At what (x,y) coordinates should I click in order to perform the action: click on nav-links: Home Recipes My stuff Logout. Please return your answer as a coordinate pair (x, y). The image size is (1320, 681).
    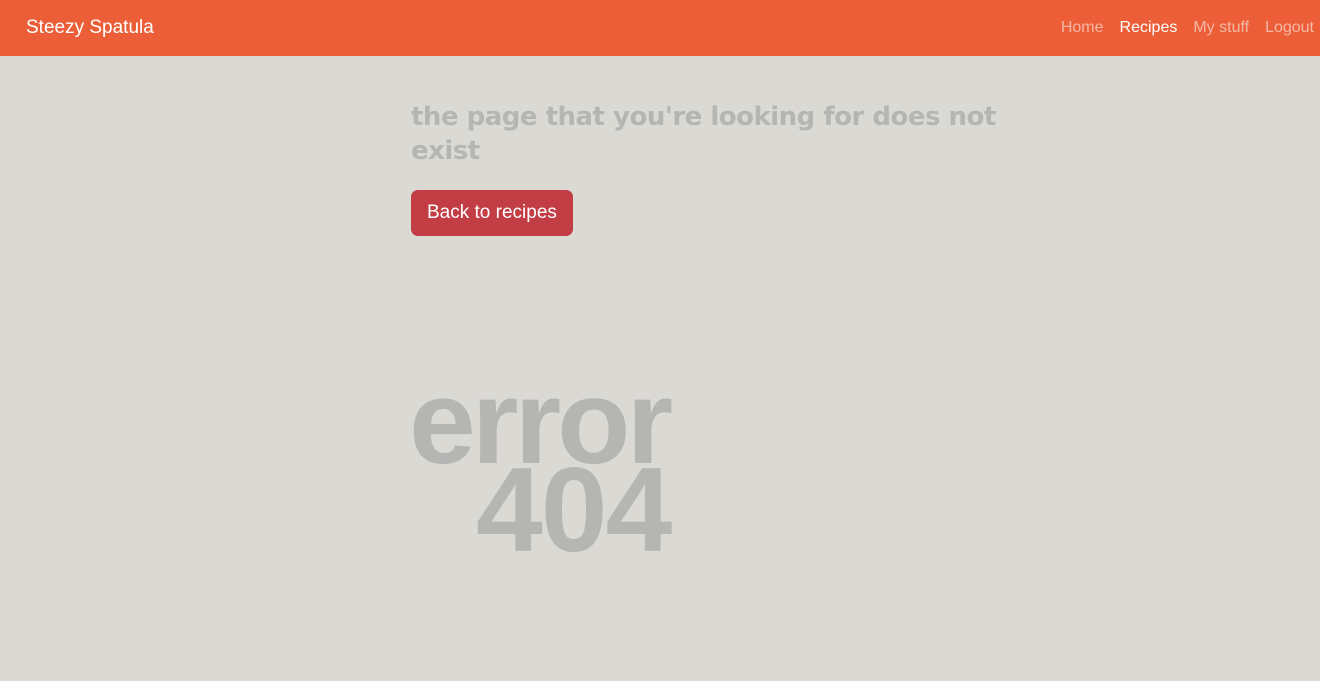
    Looking at the image, I should click on (1187, 28).